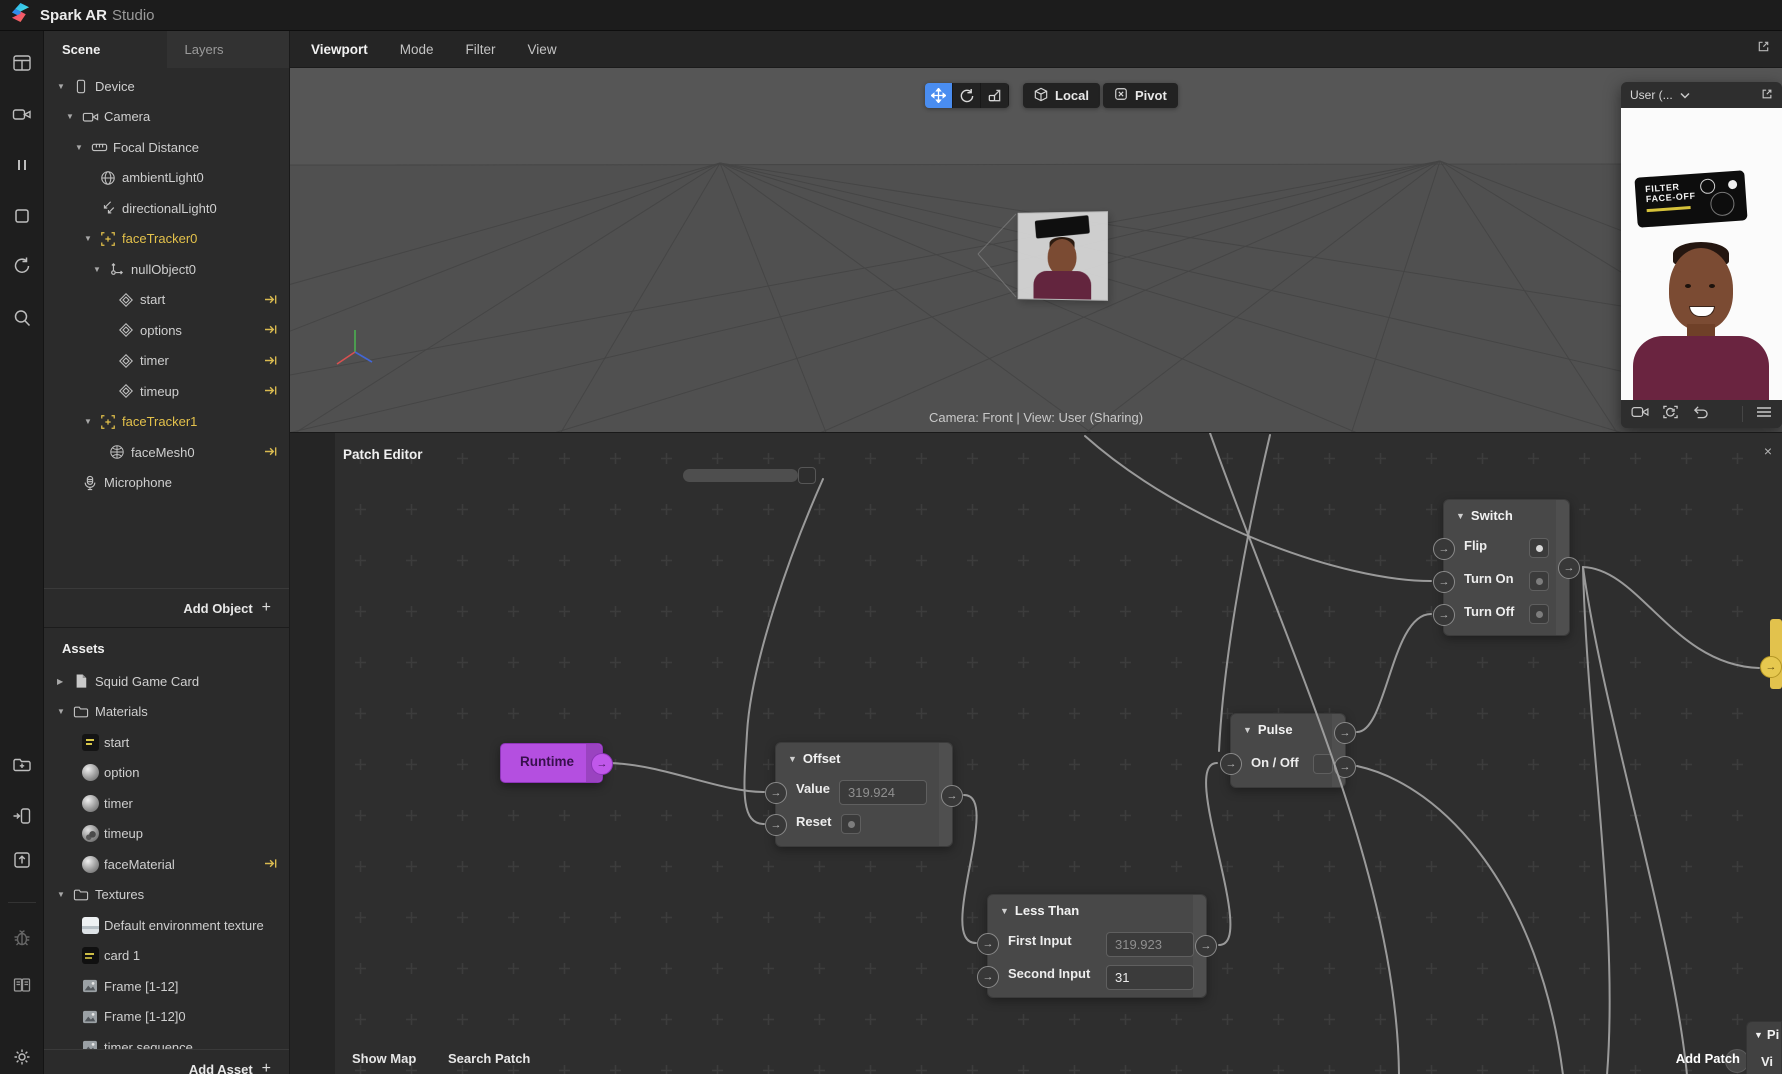 Image resolution: width=1782 pixels, height=1074 pixels. Describe the element at coordinates (166, 117) in the screenshot. I see `tree-item-camera: ▼ Camera` at that location.